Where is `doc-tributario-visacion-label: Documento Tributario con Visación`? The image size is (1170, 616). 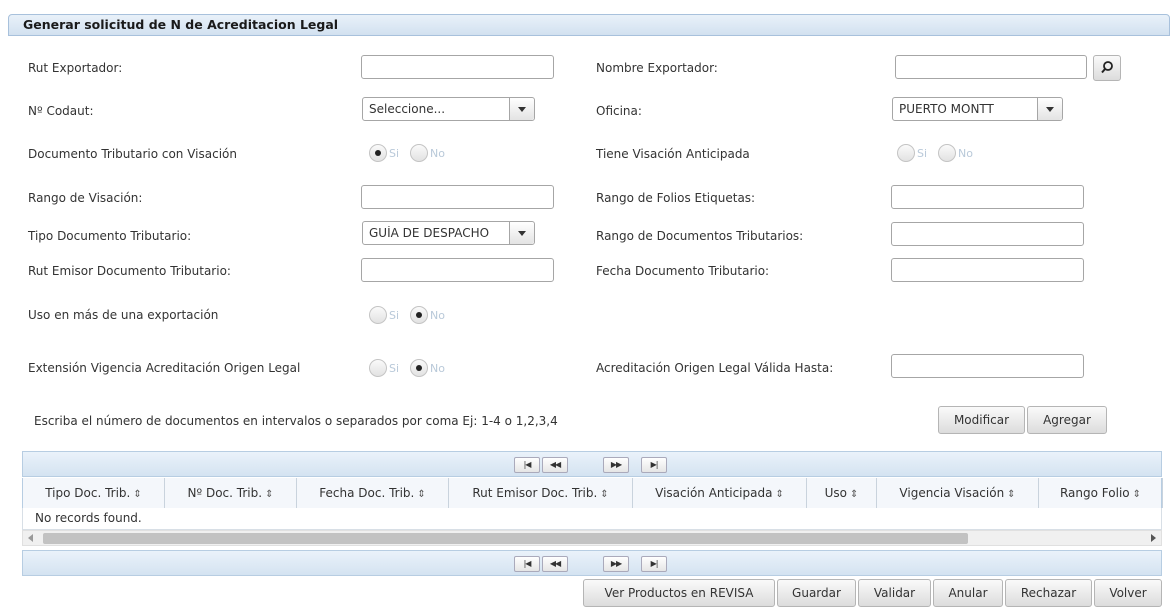
doc-tributario-visacion-label: Documento Tributario con Visación is located at coordinates (132, 154).